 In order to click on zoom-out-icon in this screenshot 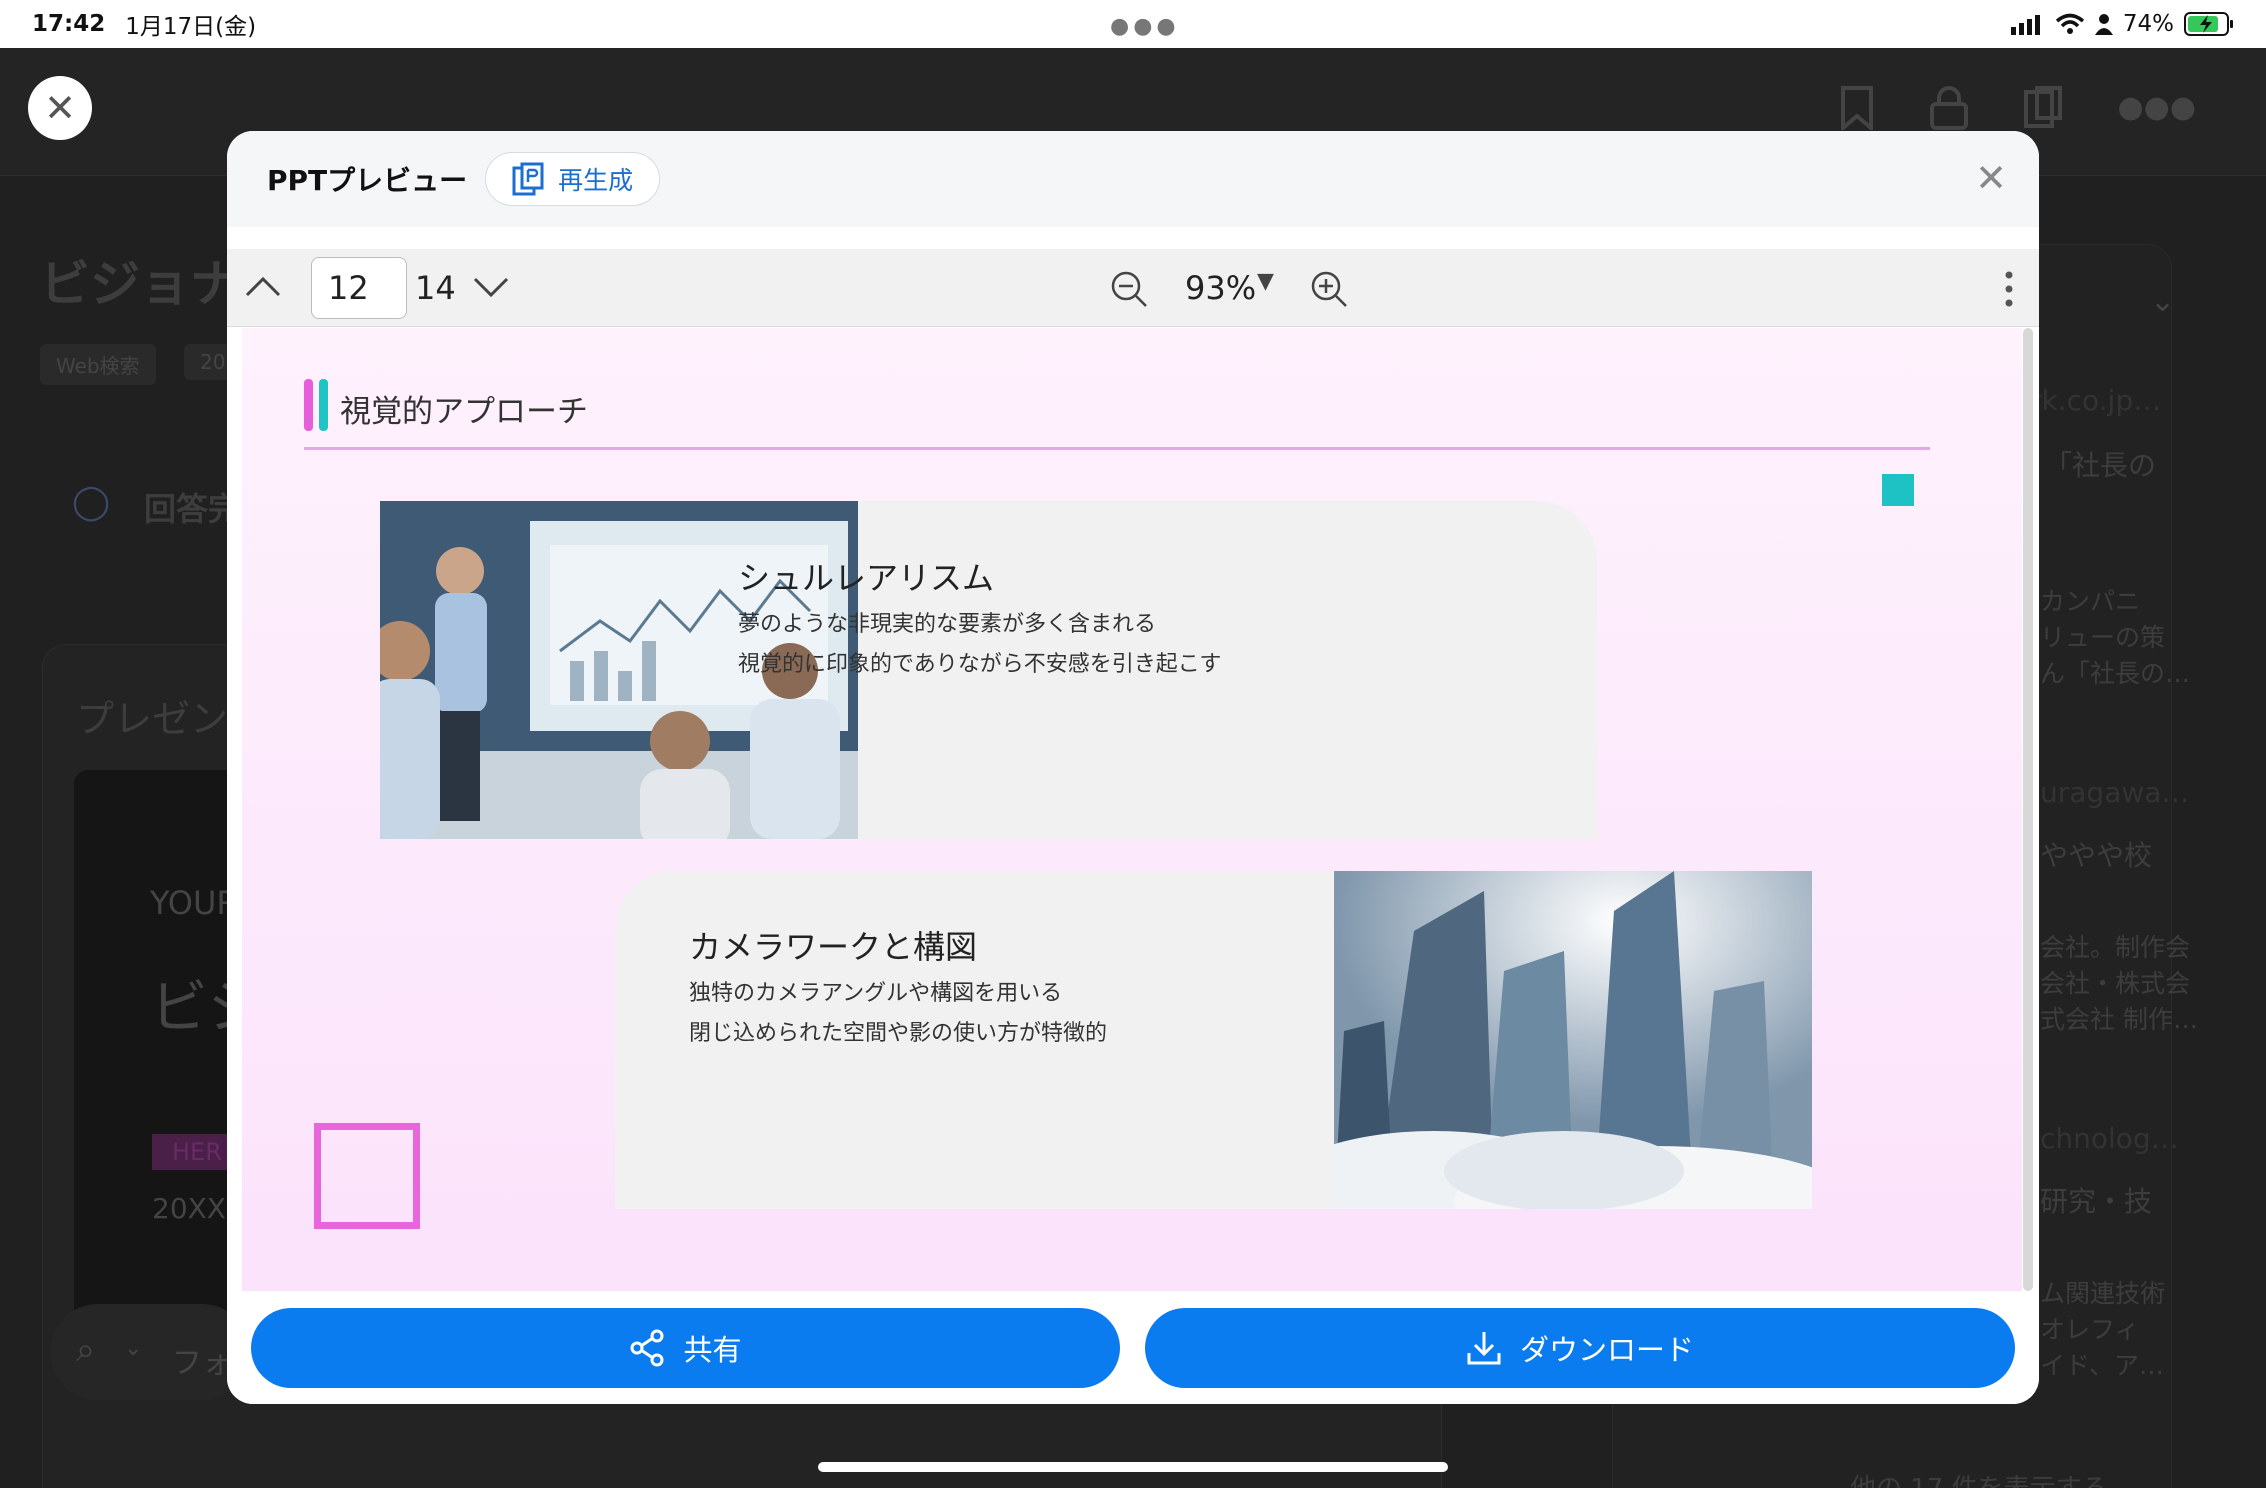, I will do `click(1129, 289)`.